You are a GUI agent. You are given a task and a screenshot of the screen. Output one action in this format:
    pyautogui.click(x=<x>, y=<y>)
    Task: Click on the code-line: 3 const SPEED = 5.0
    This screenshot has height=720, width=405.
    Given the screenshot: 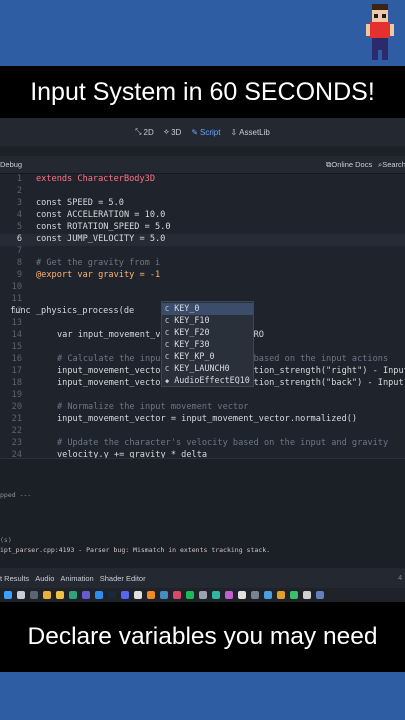 What is the action you would take?
    pyautogui.click(x=70, y=203)
    